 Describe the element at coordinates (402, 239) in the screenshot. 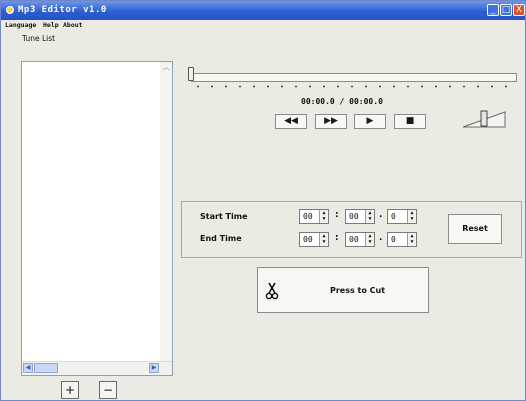

I see `end-tenths-field: 0 ▲ ▼` at that location.